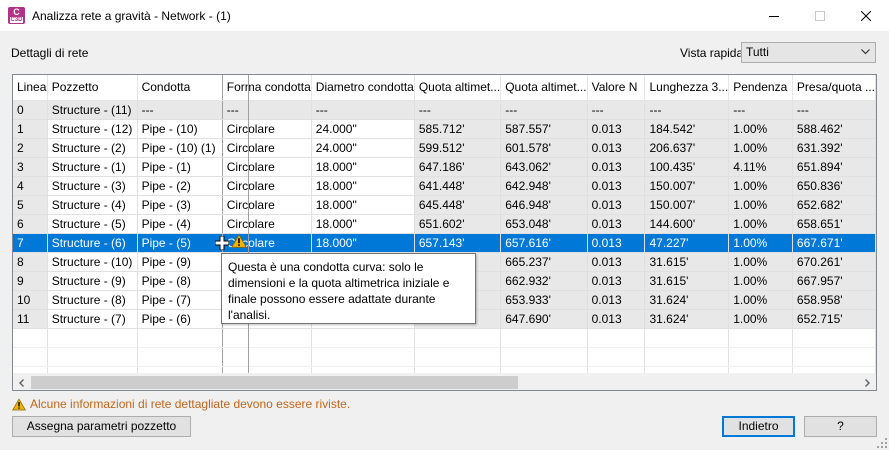 The height and width of the screenshot is (450, 889). I want to click on cell-quota-altimetrica-1: 645.448', so click(458, 205).